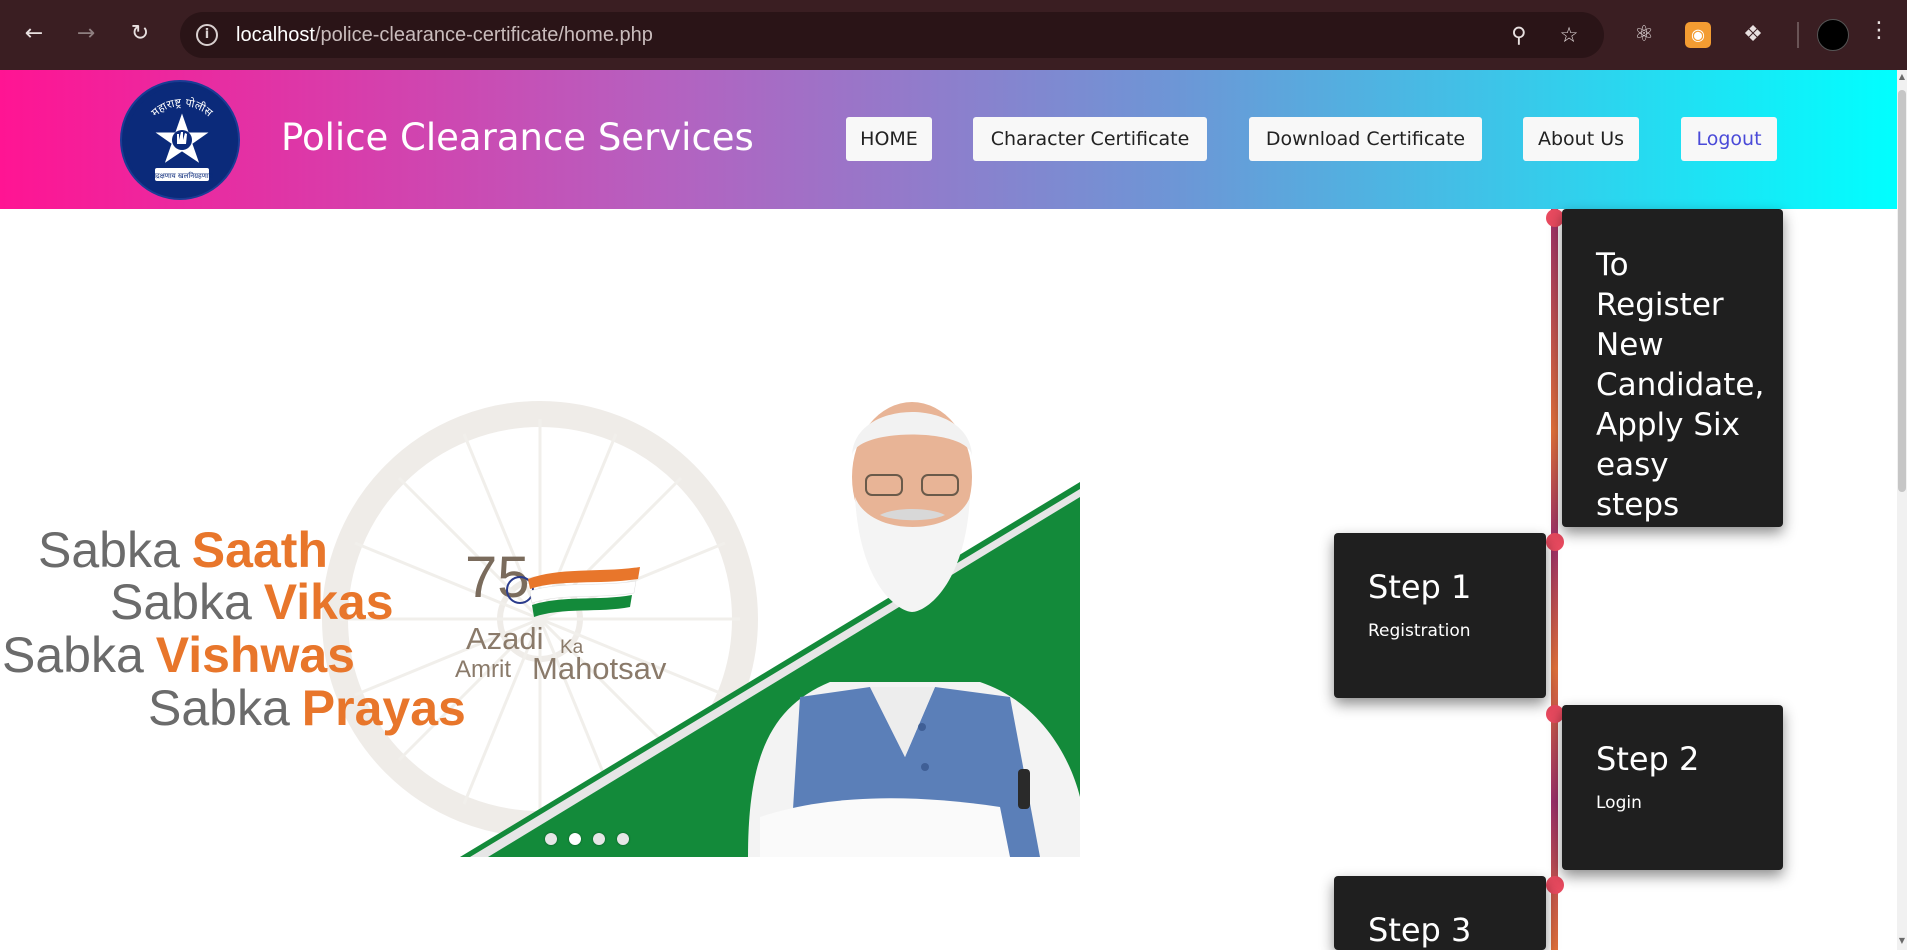 This screenshot has width=1907, height=950. Describe the element at coordinates (1729, 139) in the screenshot. I see `nav-logout-button: Logout` at that location.